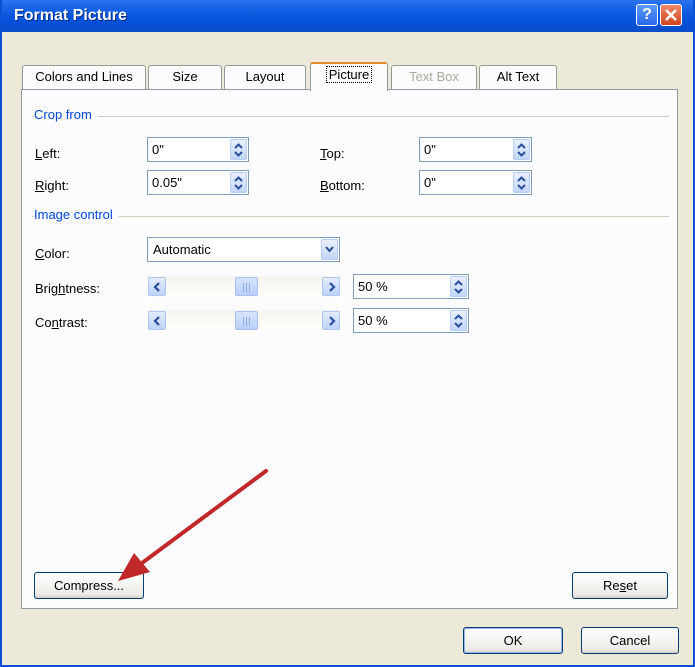 The image size is (695, 667). What do you see at coordinates (52, 253) in the screenshot?
I see `color-label: Color:` at bounding box center [52, 253].